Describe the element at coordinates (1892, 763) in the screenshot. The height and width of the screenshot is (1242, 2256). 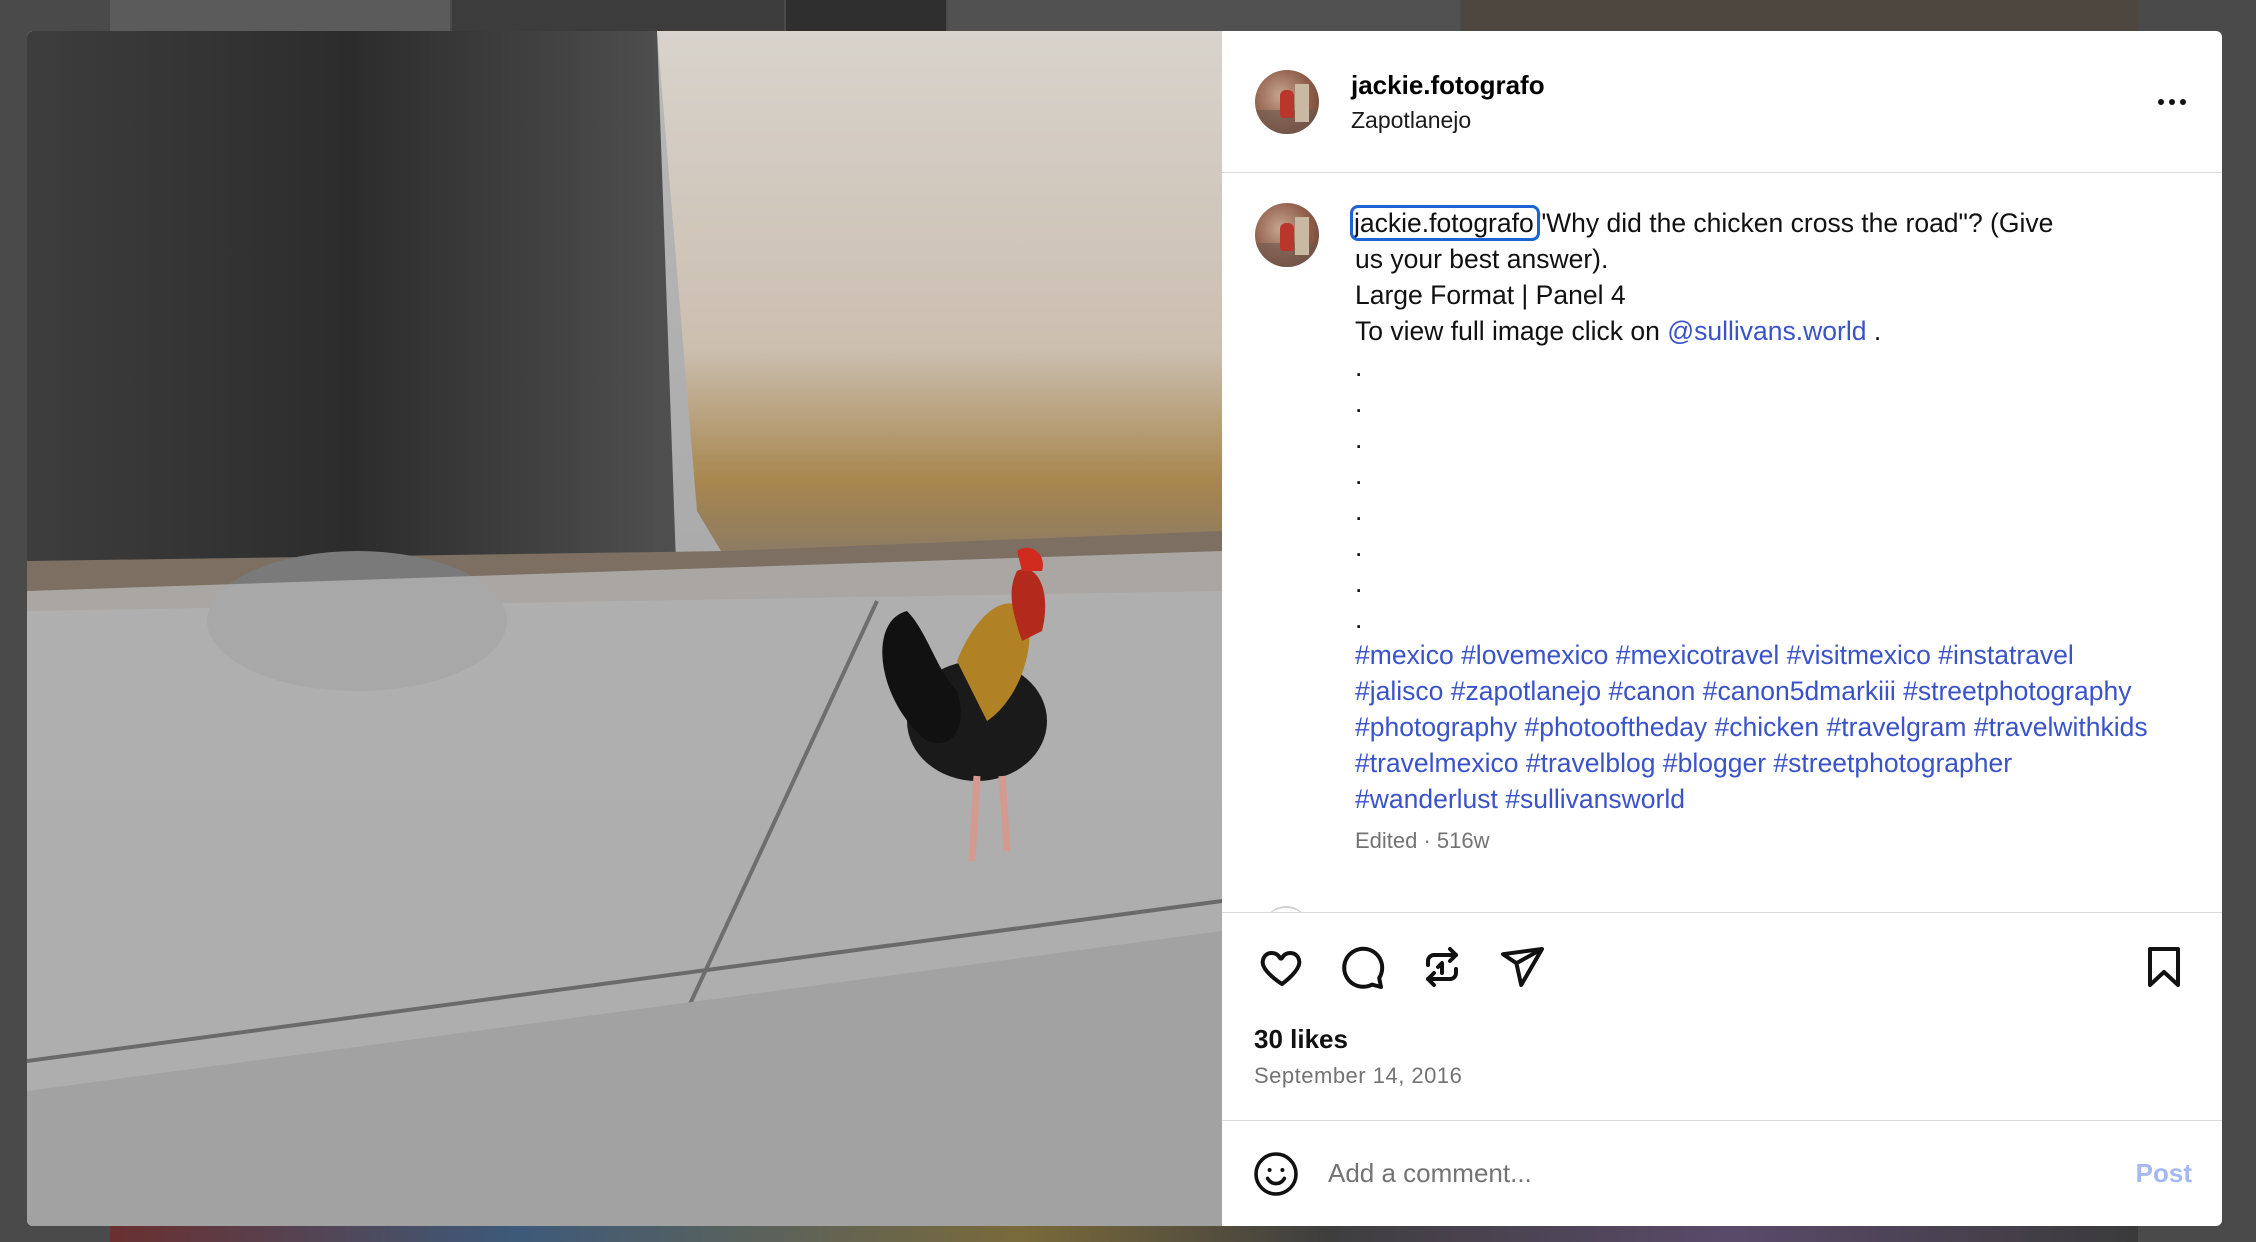
I see `hashtag-link: #streetphotographer` at that location.